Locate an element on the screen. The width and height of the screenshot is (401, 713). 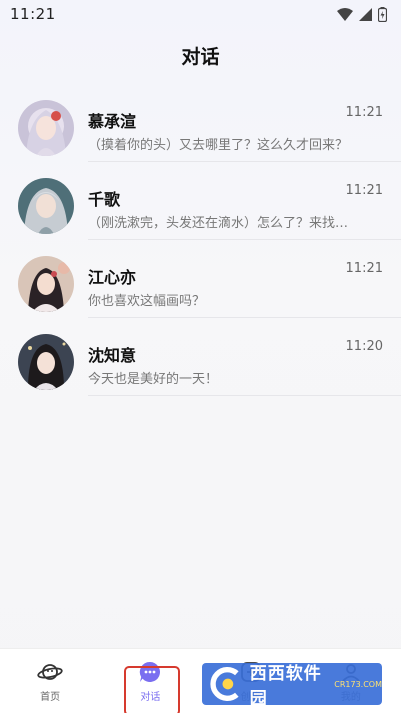
tab-home: 首页 is located at coordinates (50, 681).